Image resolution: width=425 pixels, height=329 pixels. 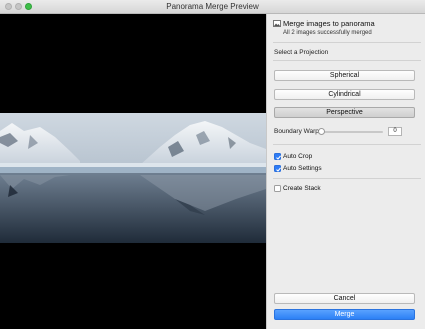 I want to click on create-stack-label: Create Stack, so click(x=302, y=188).